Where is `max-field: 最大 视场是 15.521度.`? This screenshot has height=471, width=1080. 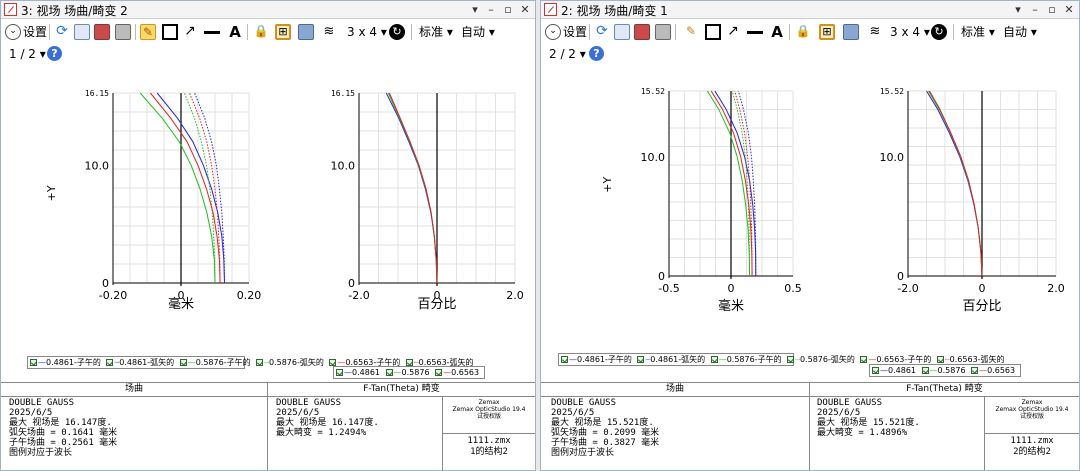 max-field: 最大 视场是 15.521度. is located at coordinates (602, 423).